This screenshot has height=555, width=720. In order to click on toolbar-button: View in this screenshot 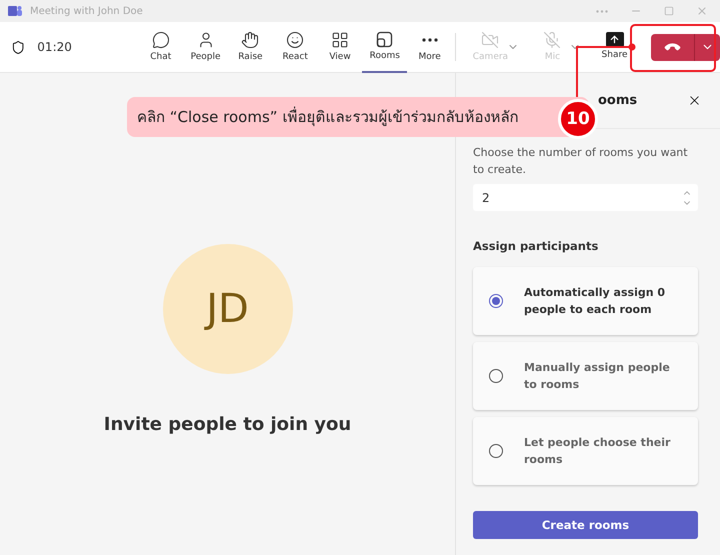, I will do `click(340, 47)`.